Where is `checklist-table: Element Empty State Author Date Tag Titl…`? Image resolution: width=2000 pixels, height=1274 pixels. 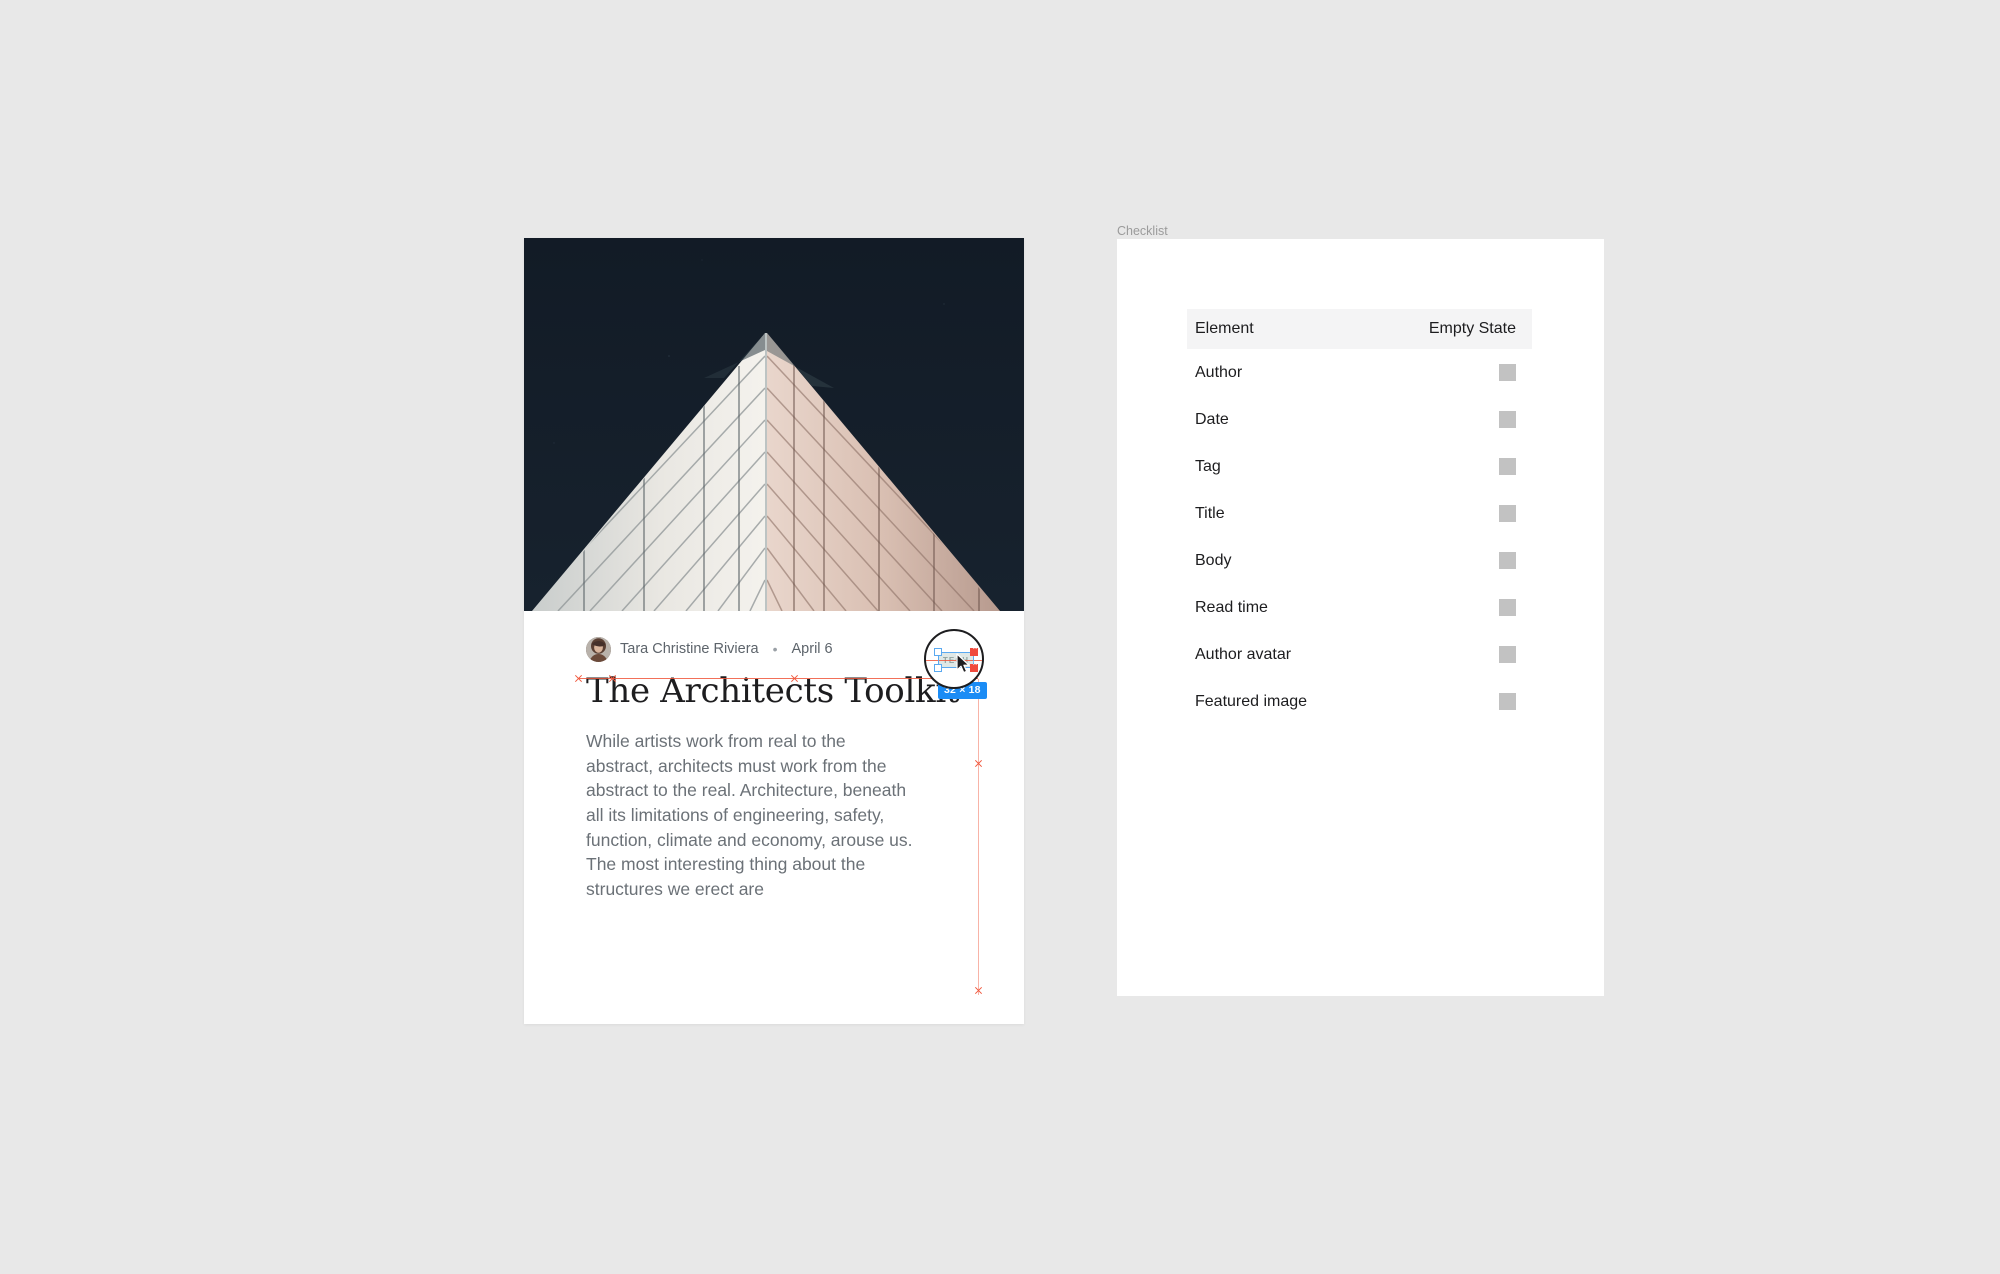 checklist-table: Element Empty State Author Date Tag Titl… is located at coordinates (1359, 517).